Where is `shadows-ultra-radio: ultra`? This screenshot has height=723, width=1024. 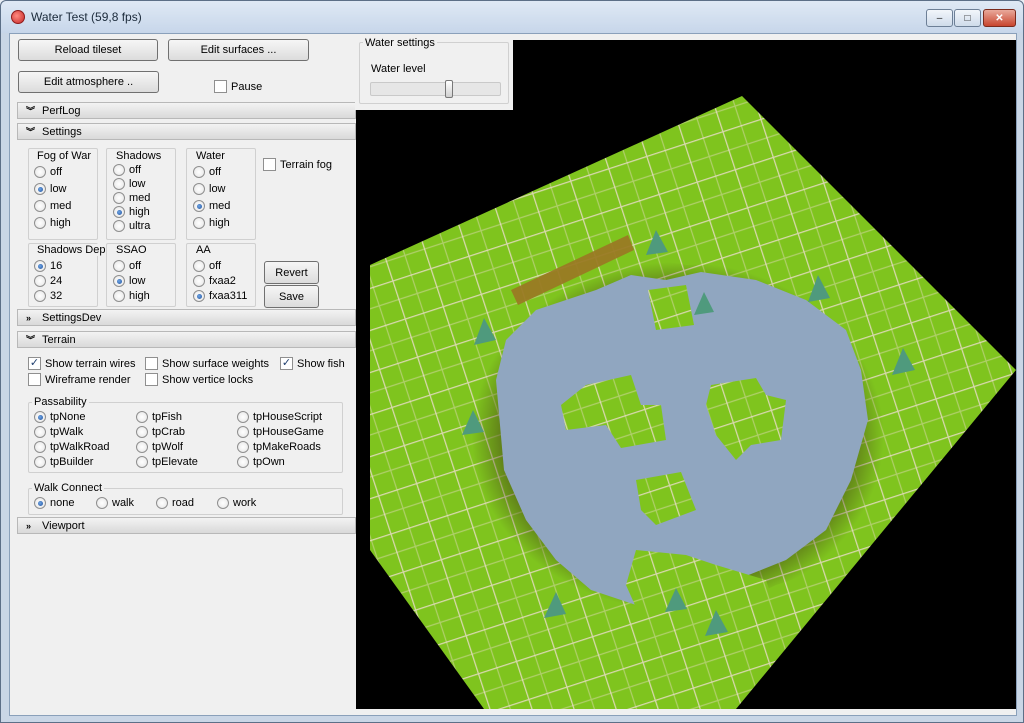
shadows-ultra-radio: ultra is located at coordinates (131, 226).